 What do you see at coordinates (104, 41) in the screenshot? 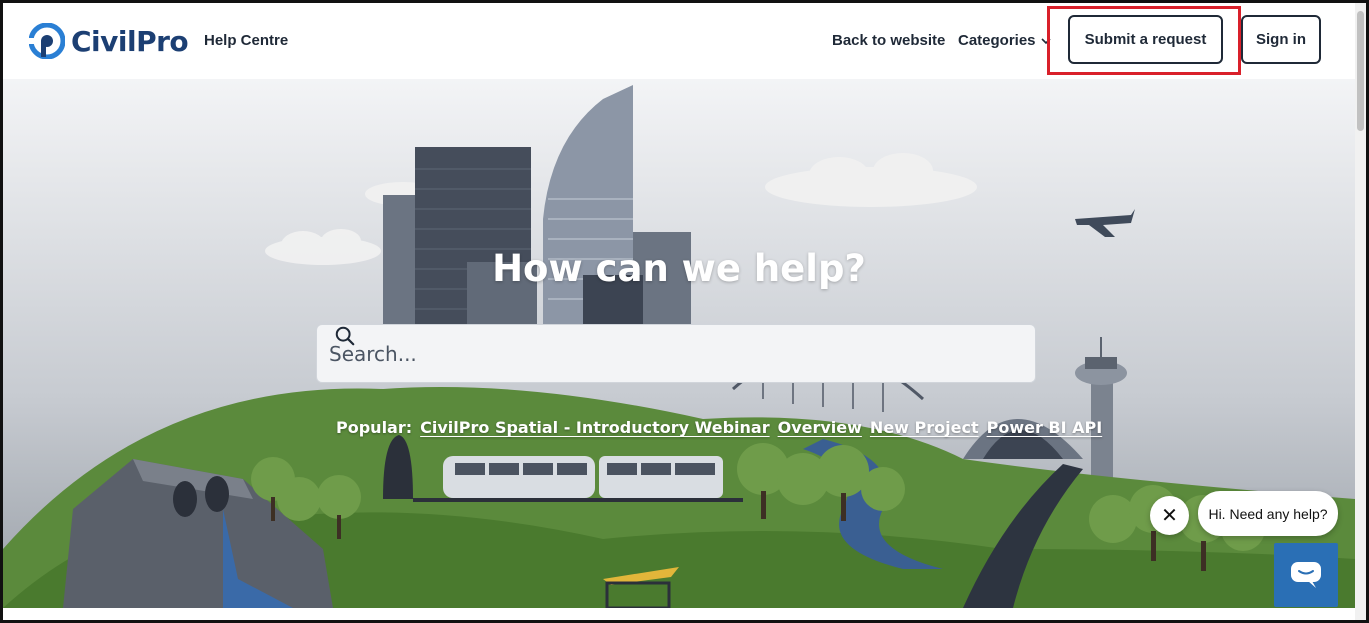
I see `logo-text-civil: Civil` at bounding box center [104, 41].